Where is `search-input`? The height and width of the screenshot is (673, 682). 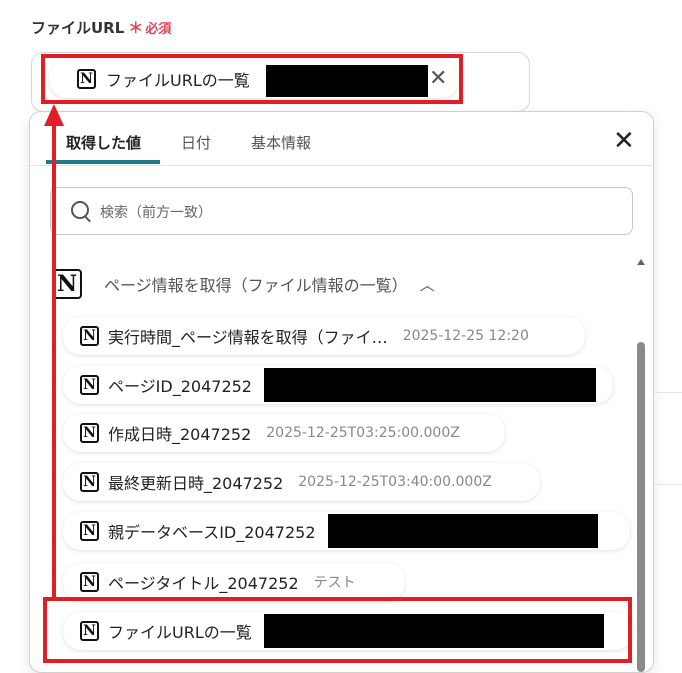 search-input is located at coordinates (350, 213).